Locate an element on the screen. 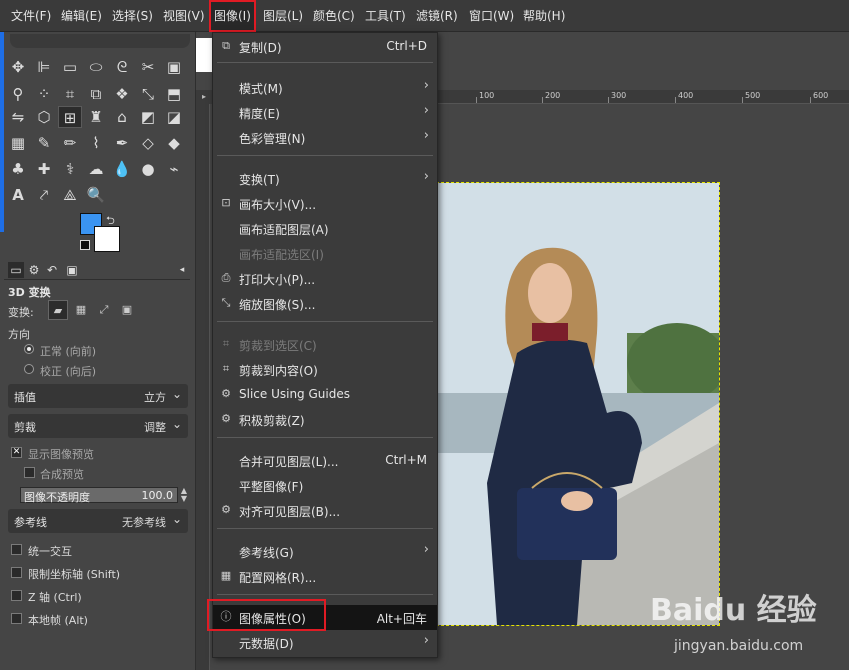 This screenshot has height=670, width=849. blur-tool-icon: ● is located at coordinates (148, 169).